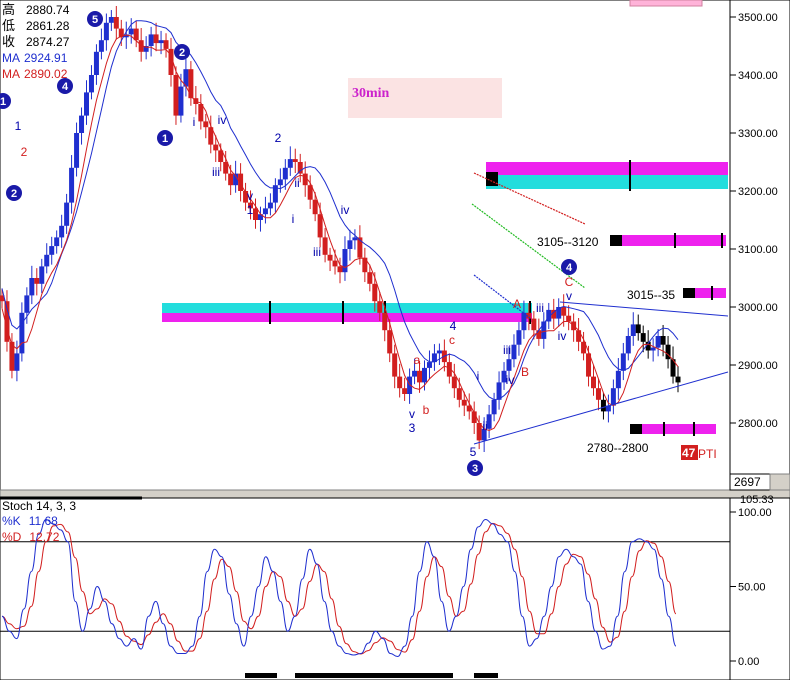 This screenshot has height=680, width=790. Describe the element at coordinates (668, 243) in the screenshot. I see `zone-magenta` at that location.